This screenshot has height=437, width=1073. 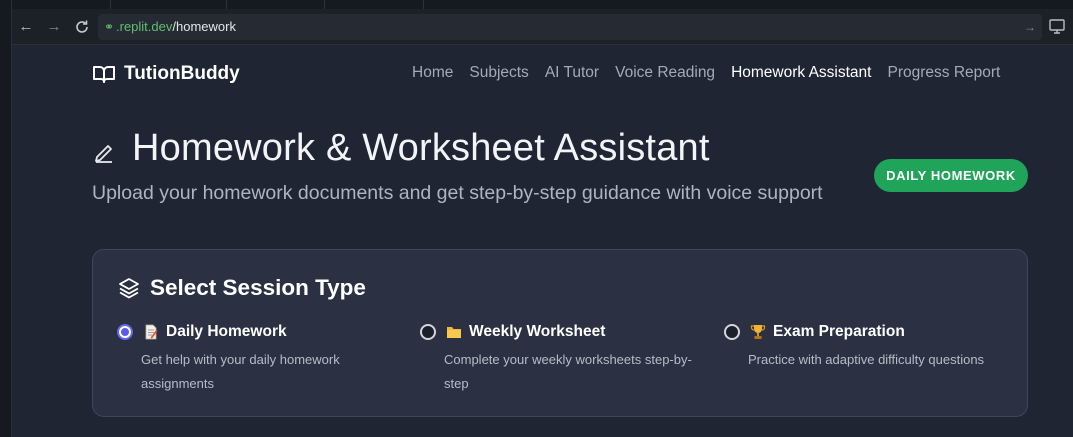 What do you see at coordinates (432, 73) in the screenshot?
I see `nav-home: Home` at bounding box center [432, 73].